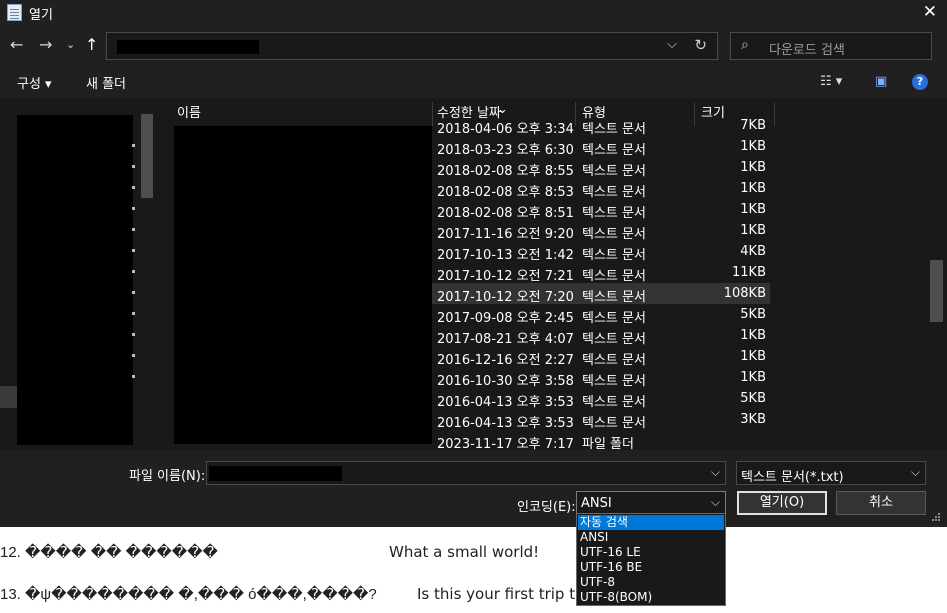 This screenshot has height=613, width=947. Describe the element at coordinates (608, 443) in the screenshot. I see `file-type: 파일 폴더` at that location.